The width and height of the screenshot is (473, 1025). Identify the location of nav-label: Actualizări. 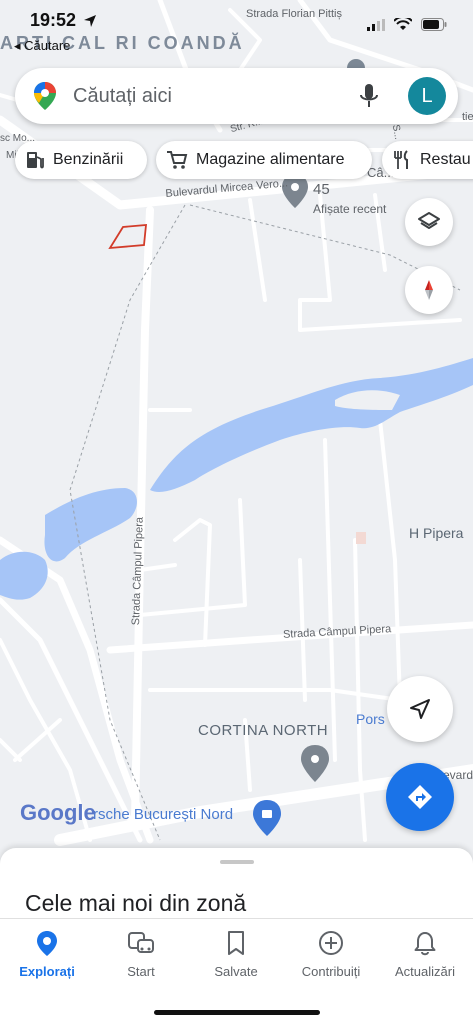
(425, 971).